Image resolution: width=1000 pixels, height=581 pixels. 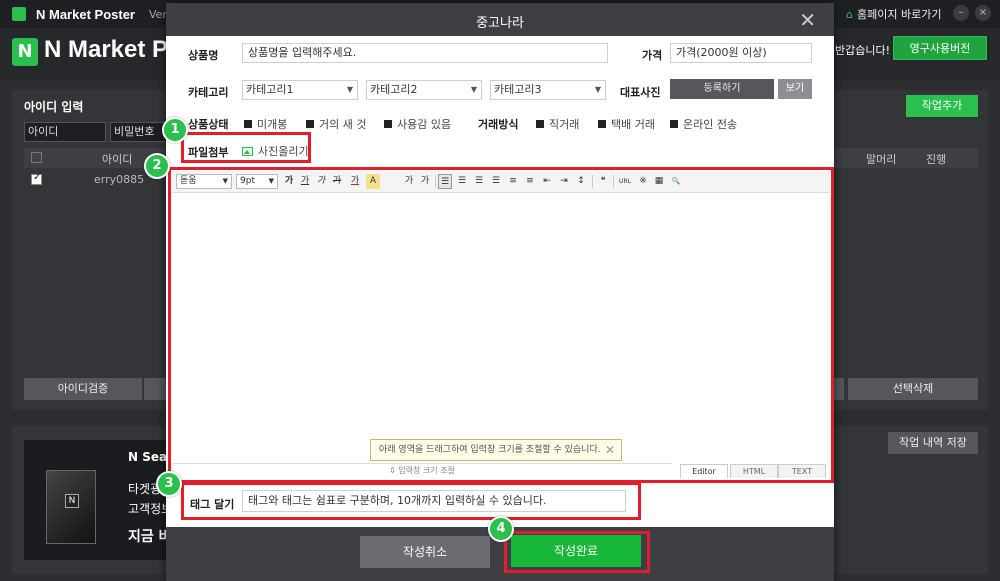 I want to click on product-name-label: 상품명, so click(x=203, y=55).